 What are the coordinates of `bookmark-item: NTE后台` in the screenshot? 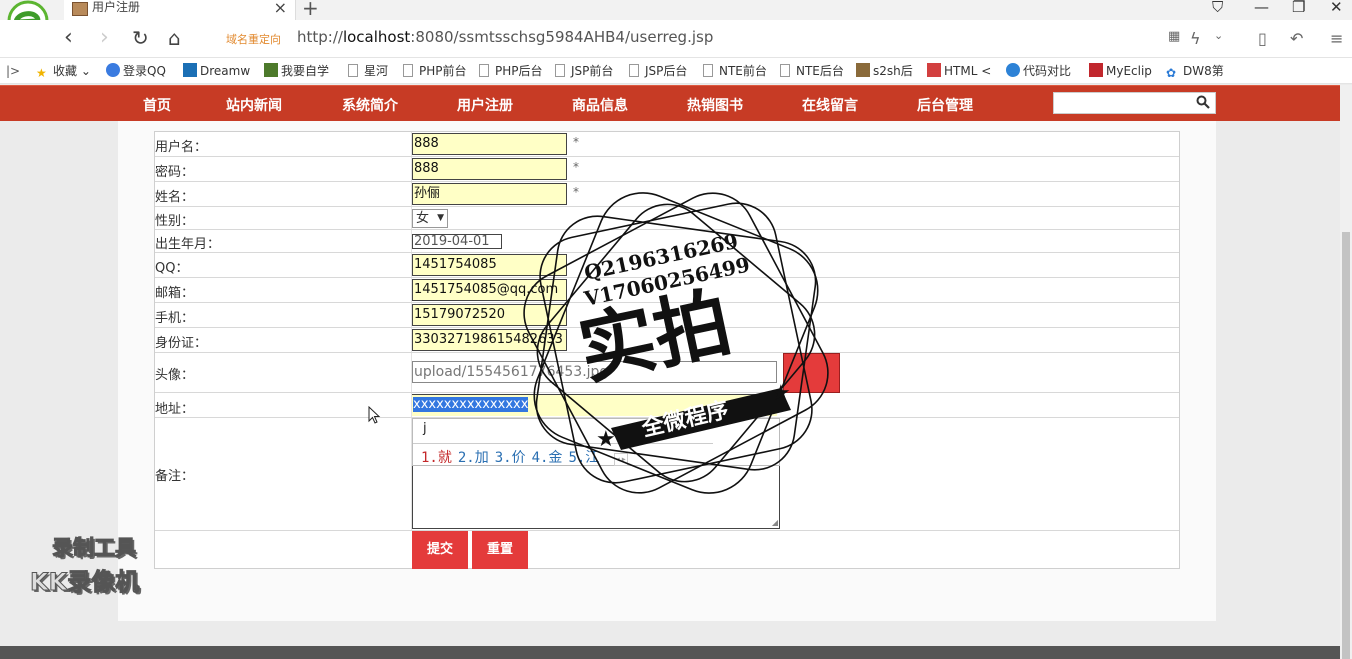 It's located at (812, 71).